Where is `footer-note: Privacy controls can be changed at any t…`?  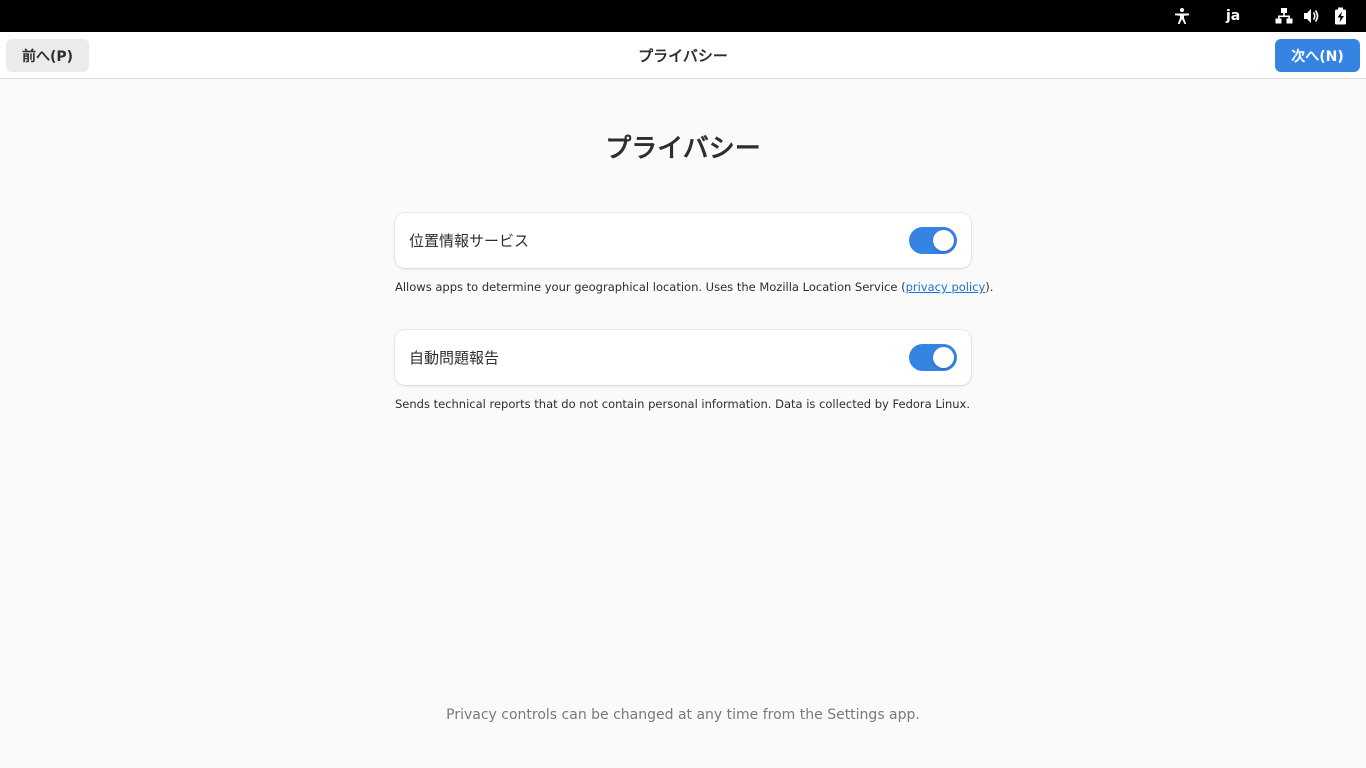
footer-note: Privacy controls can be changed at any t… is located at coordinates (683, 715).